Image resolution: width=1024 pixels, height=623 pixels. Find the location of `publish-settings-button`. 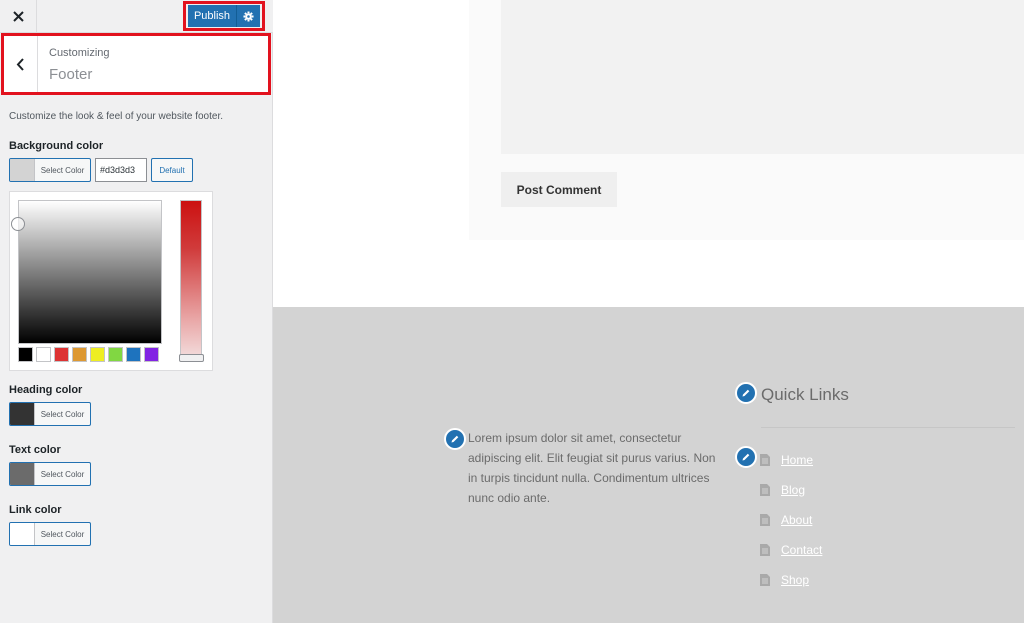

publish-settings-button is located at coordinates (248, 16).